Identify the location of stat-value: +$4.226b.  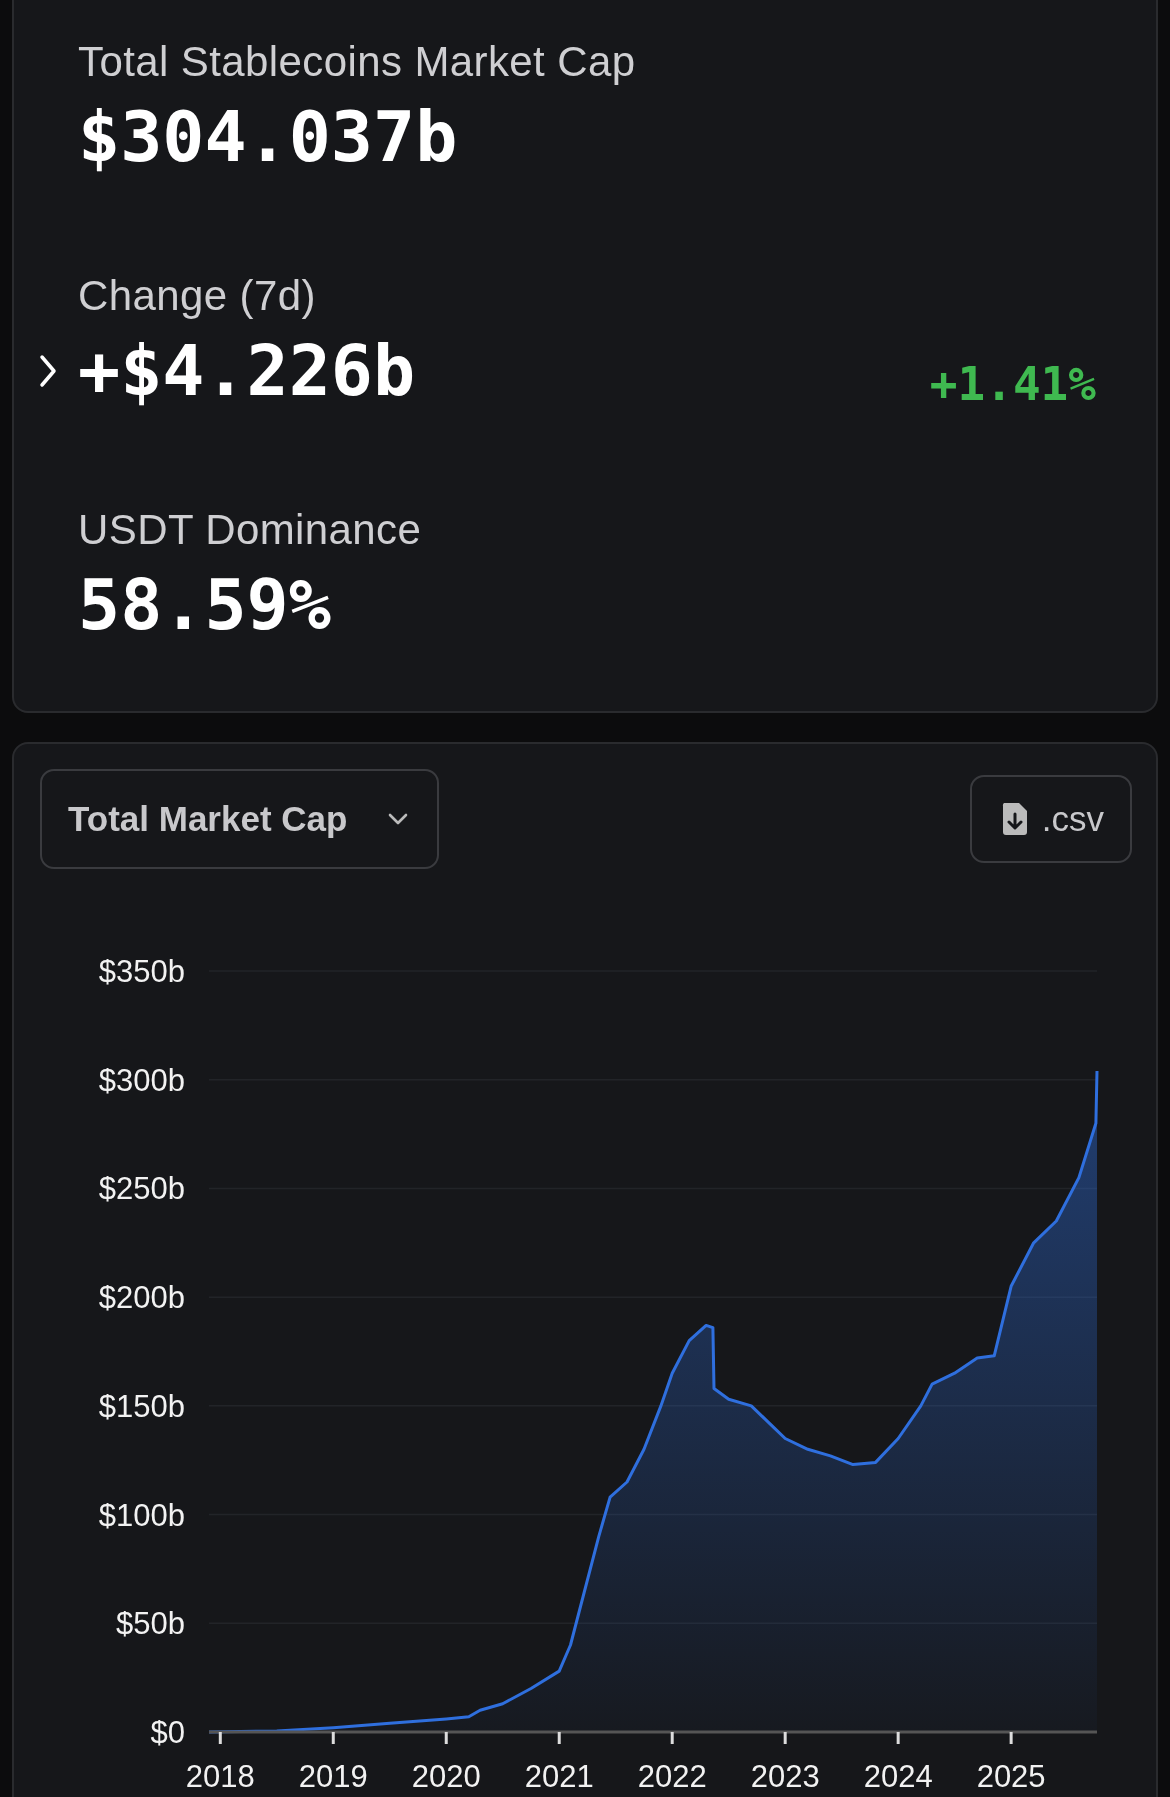
(247, 371).